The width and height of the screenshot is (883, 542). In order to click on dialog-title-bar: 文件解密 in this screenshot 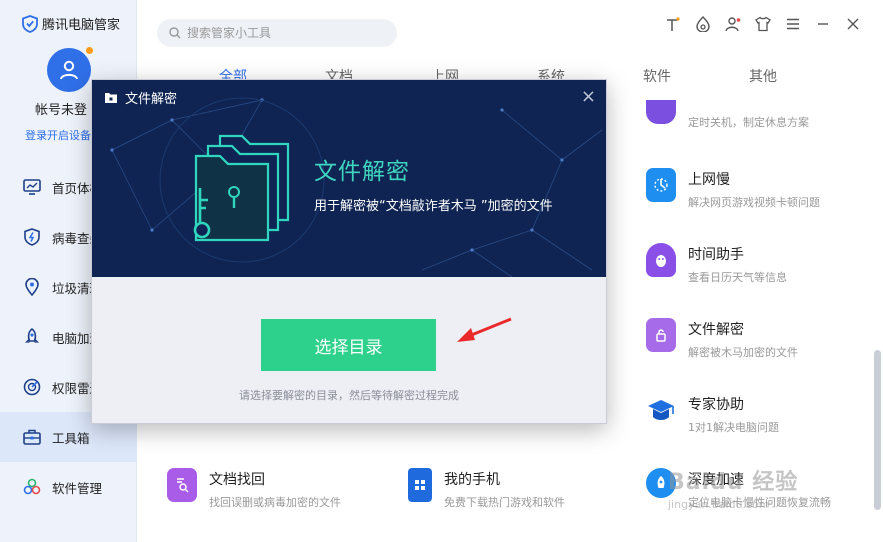, I will do `click(140, 97)`.